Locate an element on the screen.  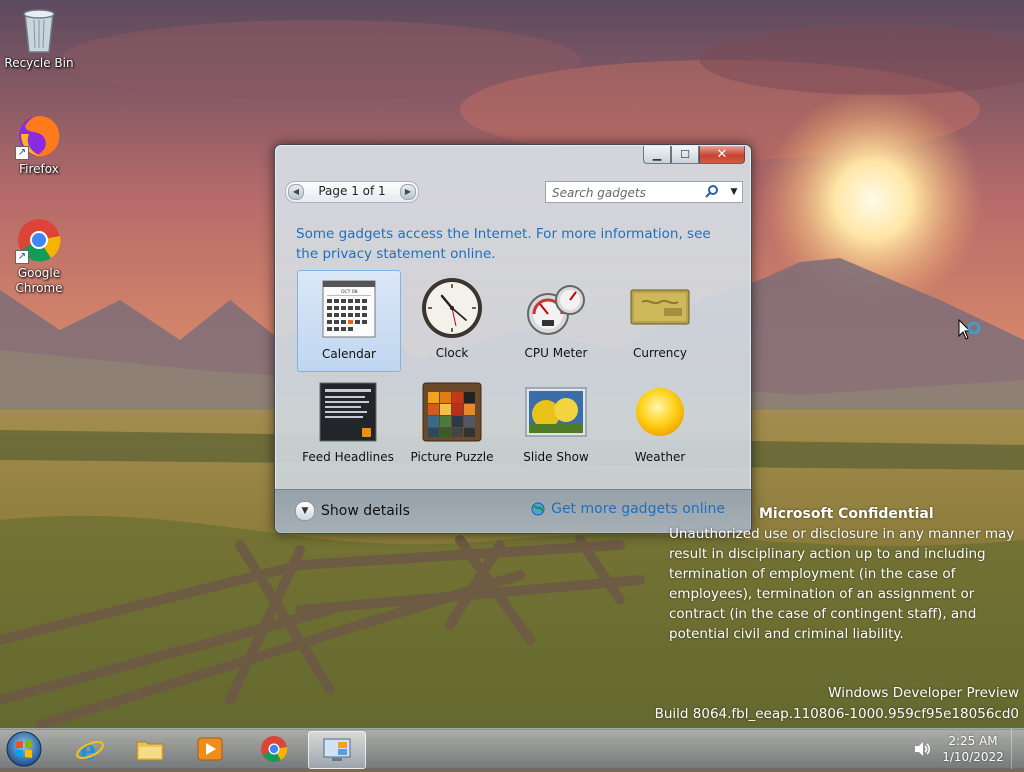
chrome-icon: ↗ is located at coordinates (39, 240).